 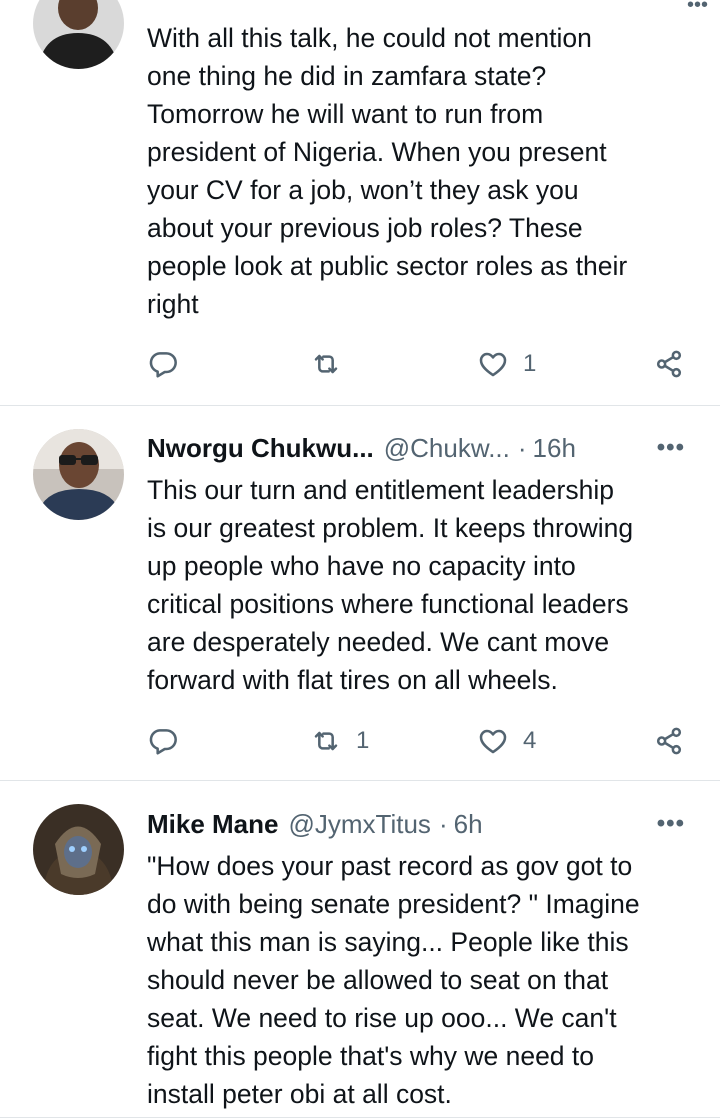 What do you see at coordinates (339, 741) in the screenshot?
I see `retweet-button: 1` at bounding box center [339, 741].